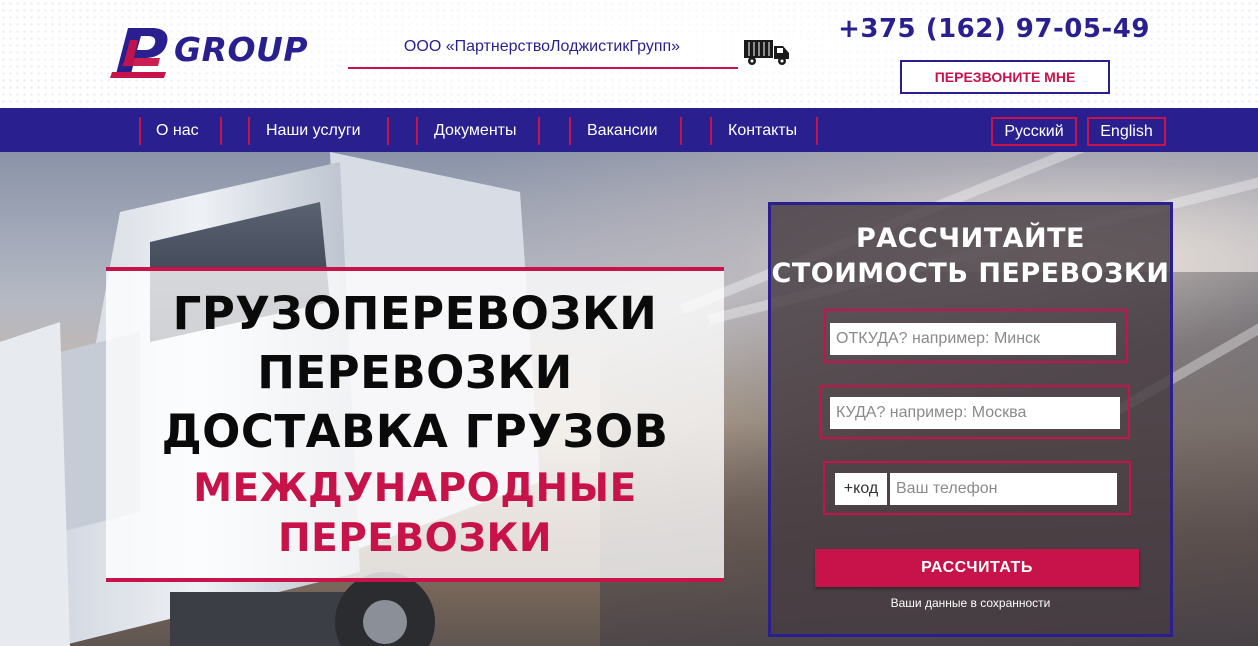 Image resolution: width=1258 pixels, height=646 pixels. What do you see at coordinates (762, 131) in the screenshot?
I see `nav-item-contacts: Контакты` at bounding box center [762, 131].